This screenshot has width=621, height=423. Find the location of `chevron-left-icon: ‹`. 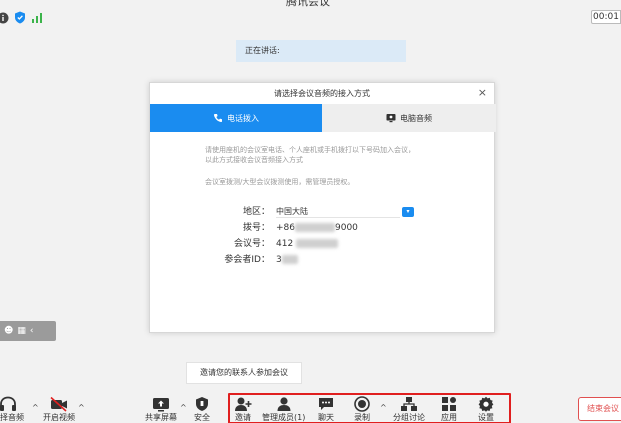

chevron-left-icon: ‹ is located at coordinates (32, 331).